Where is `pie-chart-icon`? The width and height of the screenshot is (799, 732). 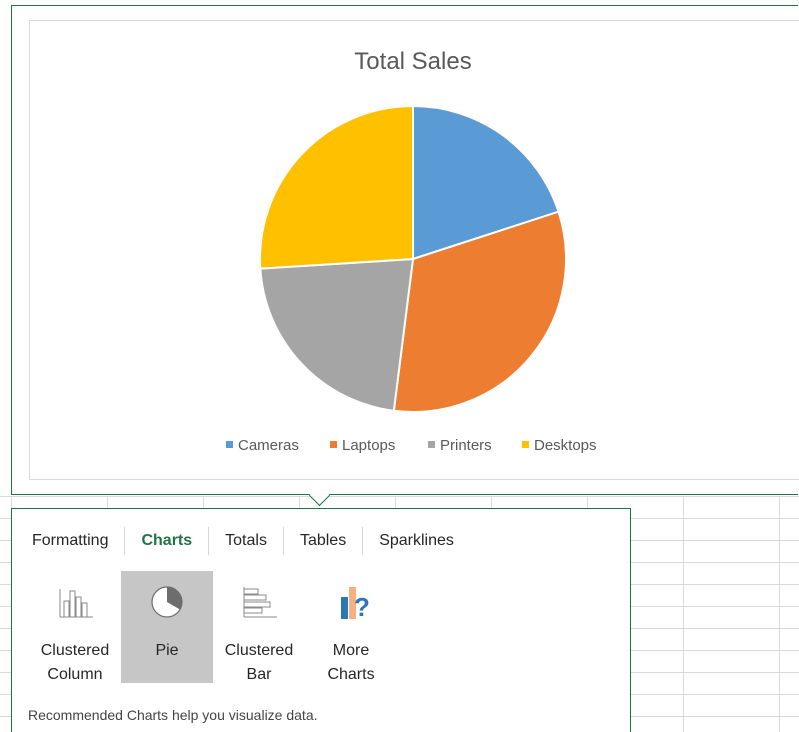 pie-chart-icon is located at coordinates (167, 602).